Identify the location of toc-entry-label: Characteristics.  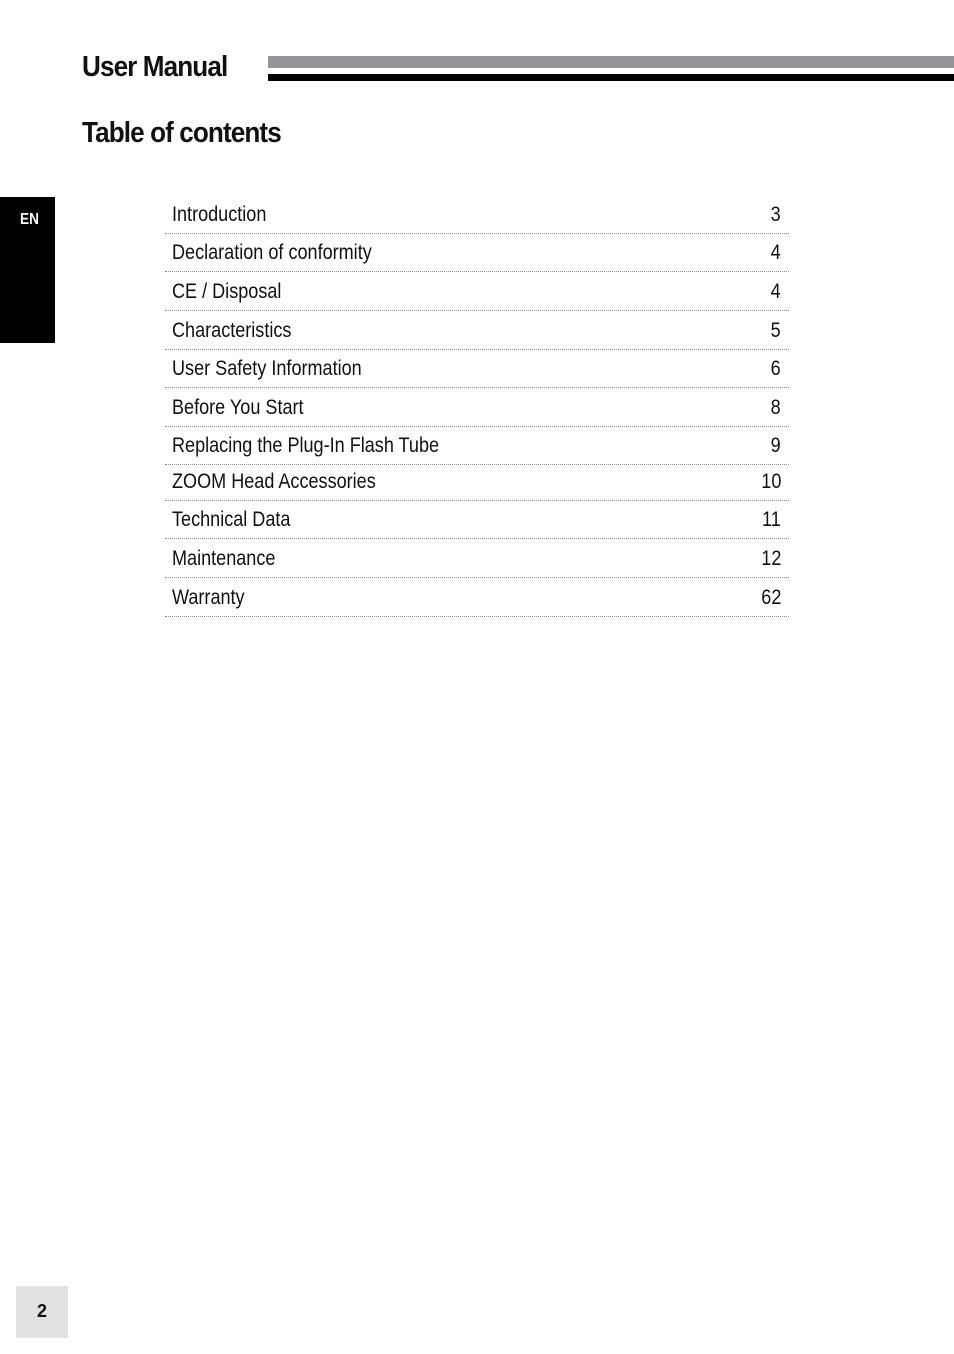
(232, 330).